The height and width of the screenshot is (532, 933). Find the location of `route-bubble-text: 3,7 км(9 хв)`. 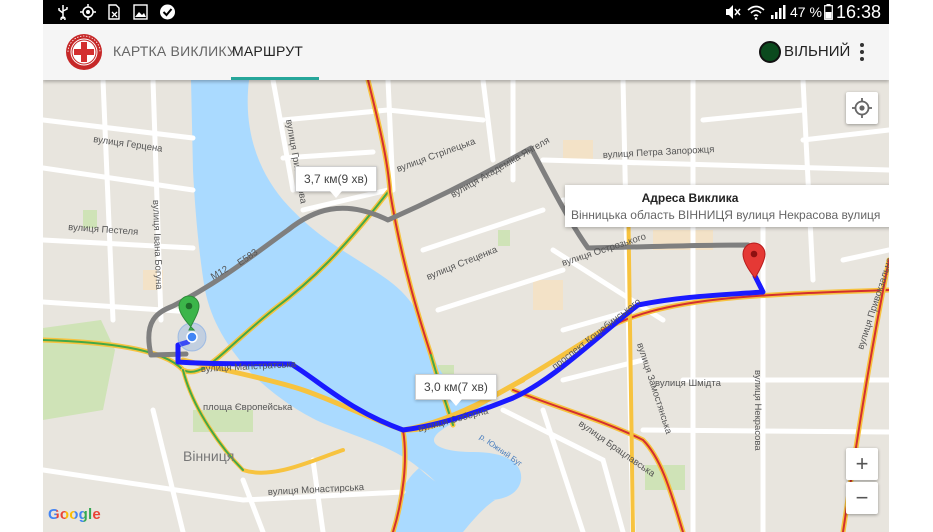

route-bubble-text: 3,7 км(9 хв) is located at coordinates (336, 179).